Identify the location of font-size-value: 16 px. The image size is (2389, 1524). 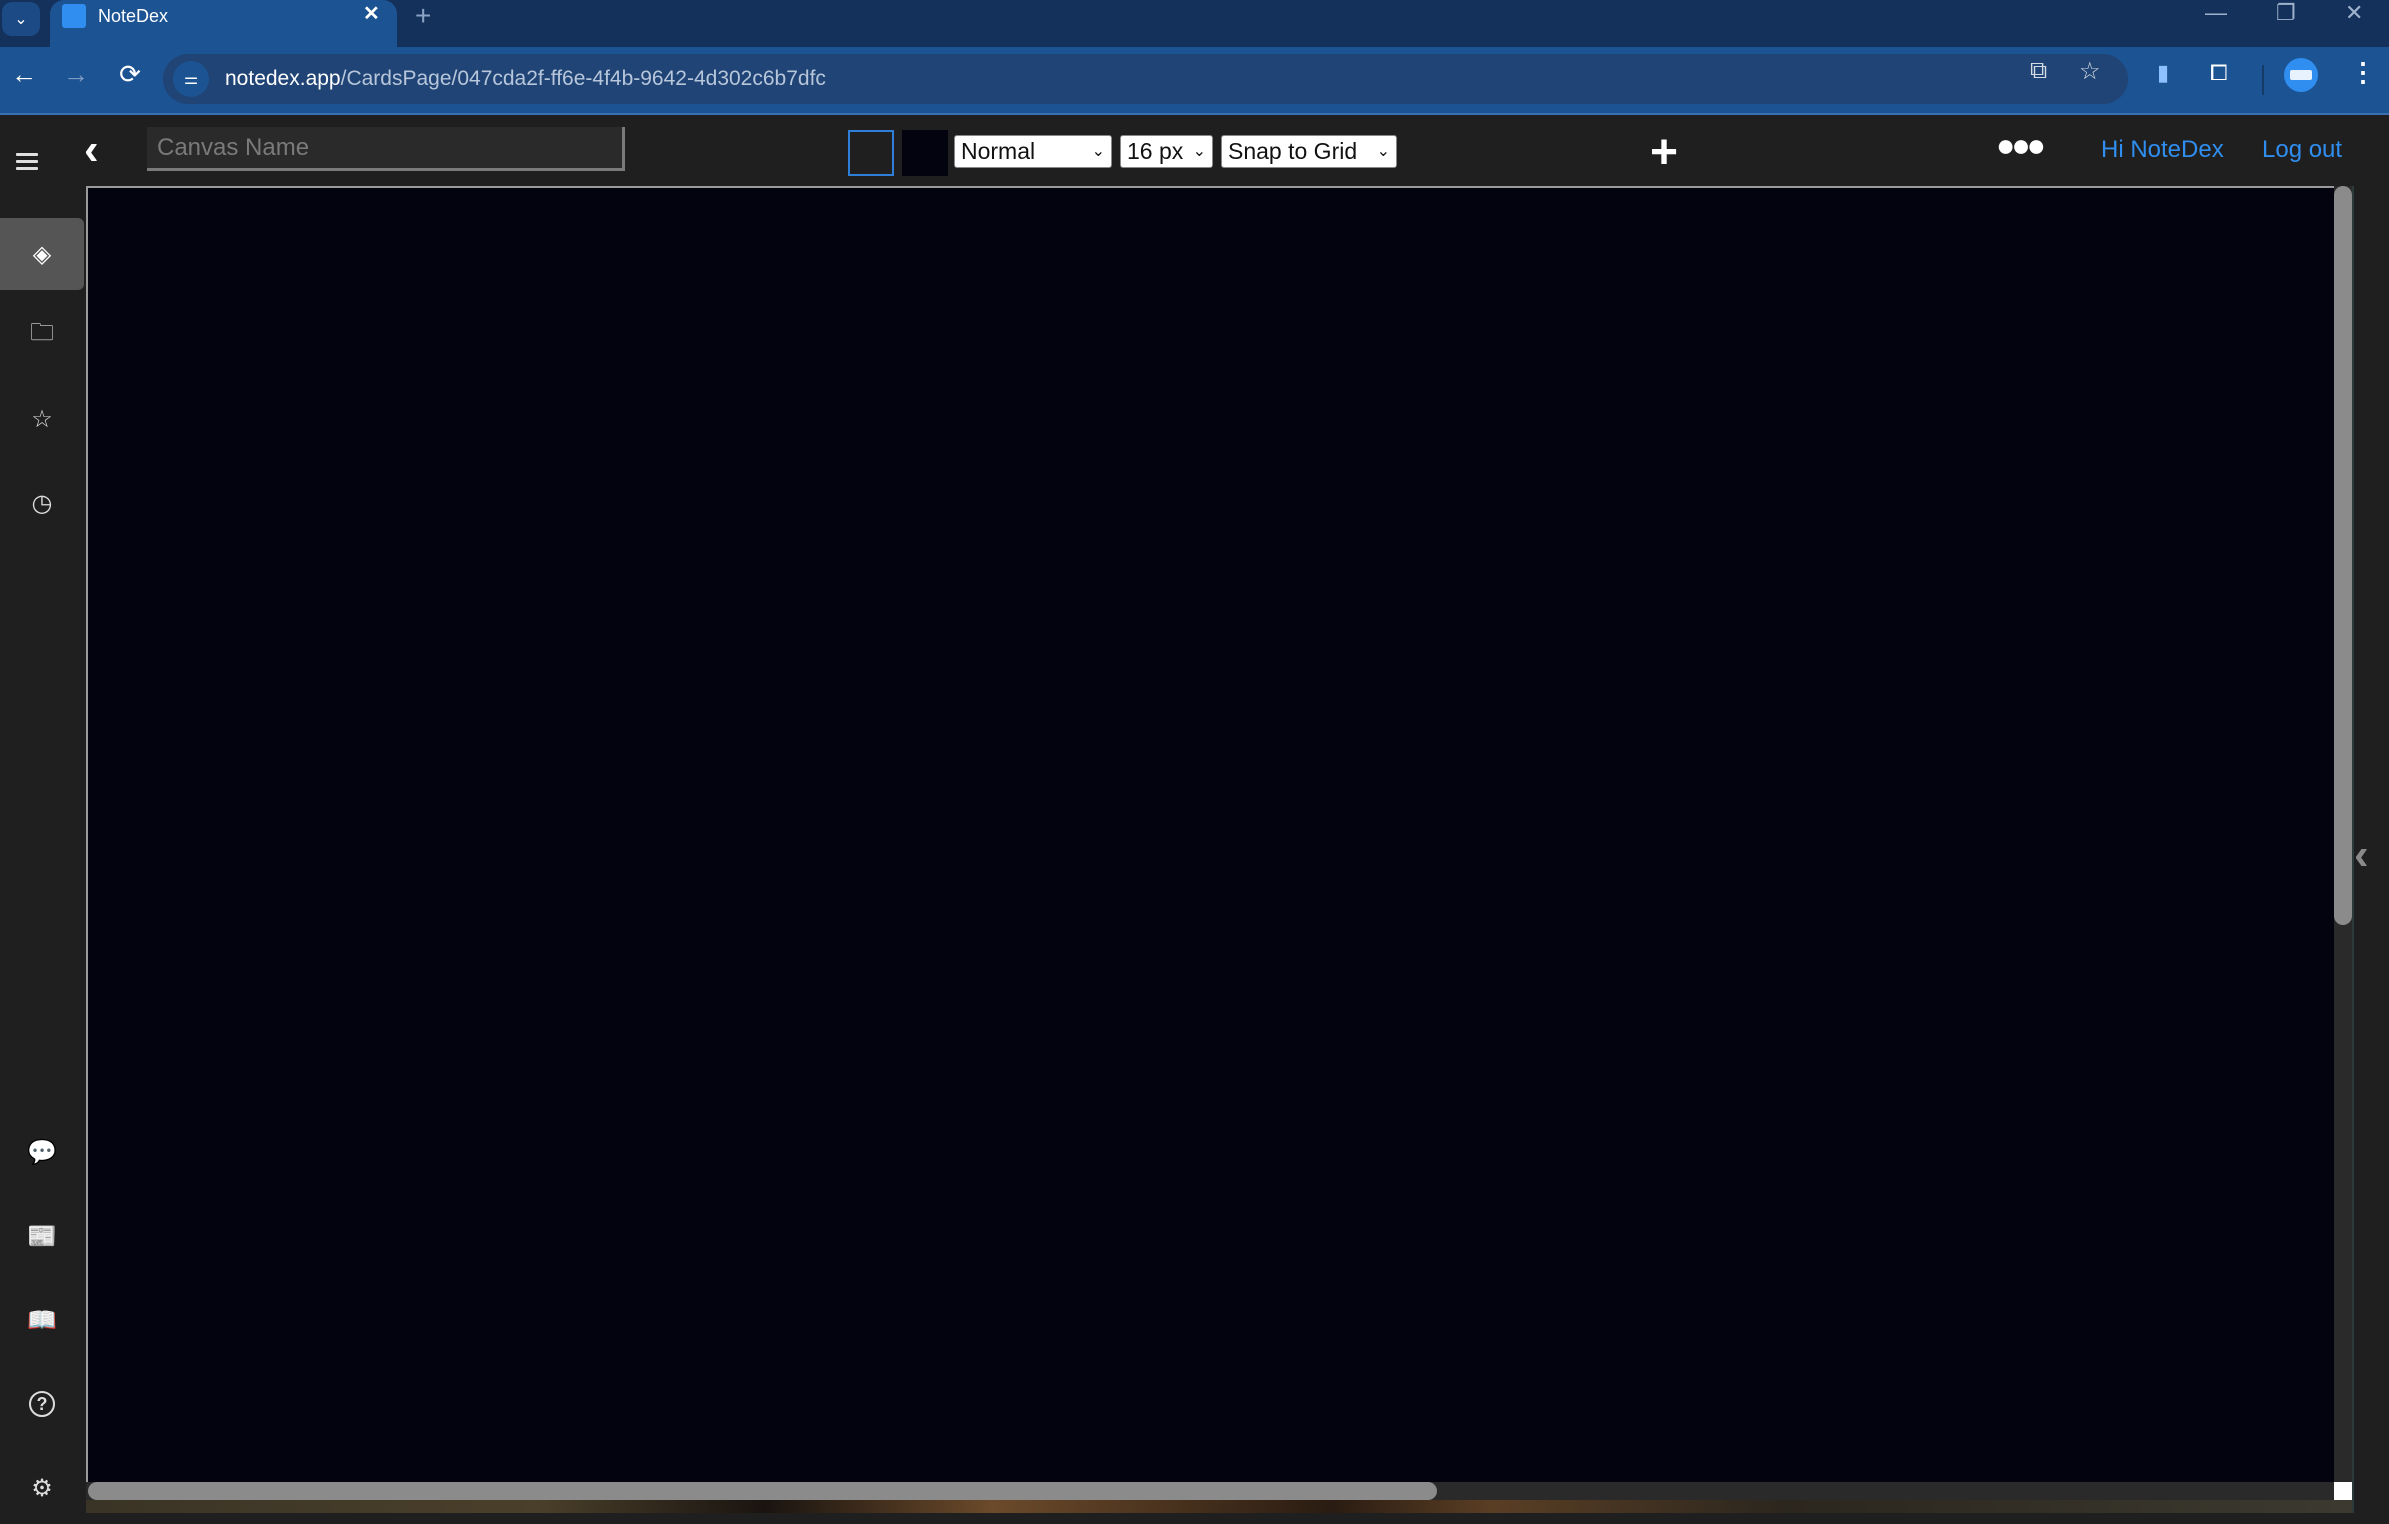
(1155, 151).